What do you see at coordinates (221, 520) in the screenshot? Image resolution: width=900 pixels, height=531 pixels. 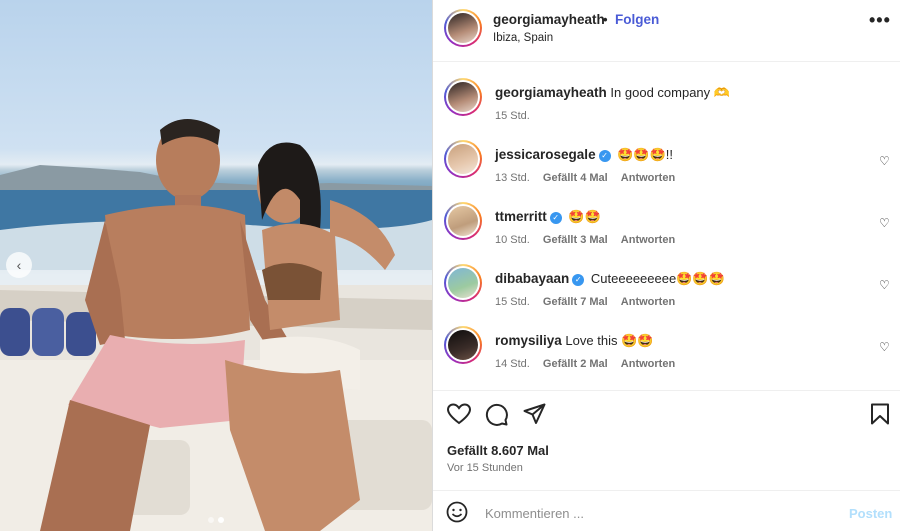 I see `carousel-dot-active` at bounding box center [221, 520].